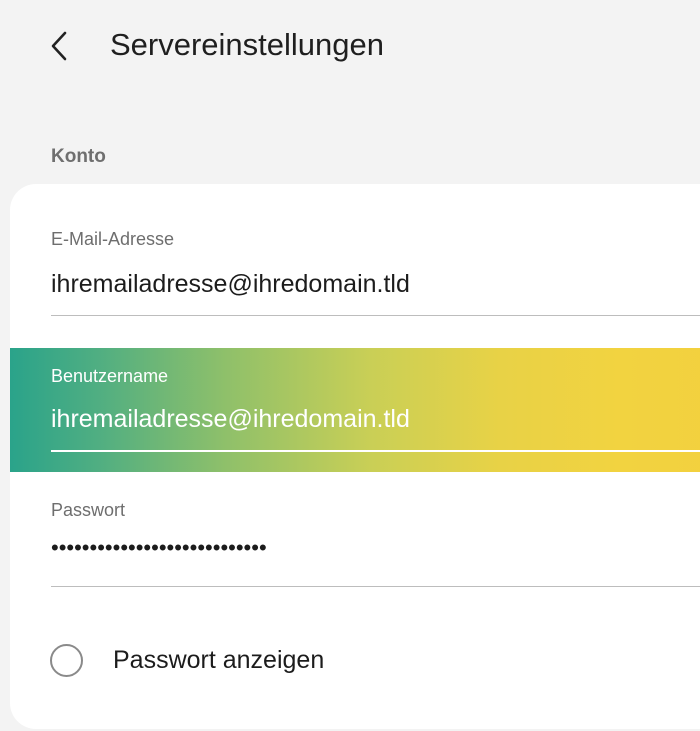  I want to click on app-header: Servereinstellungen, so click(350, 47).